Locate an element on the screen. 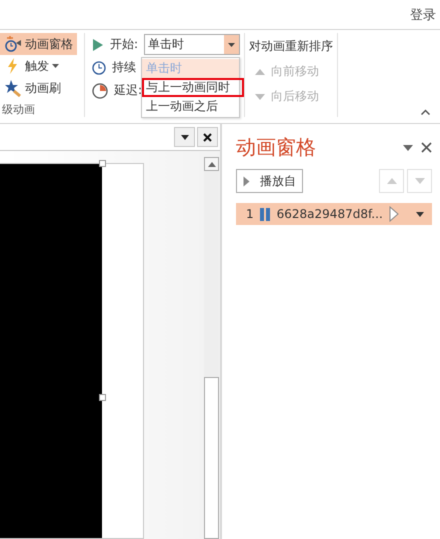 This screenshot has height=539, width=440. menu-item: 上一动画之后 is located at coordinates (190, 106).